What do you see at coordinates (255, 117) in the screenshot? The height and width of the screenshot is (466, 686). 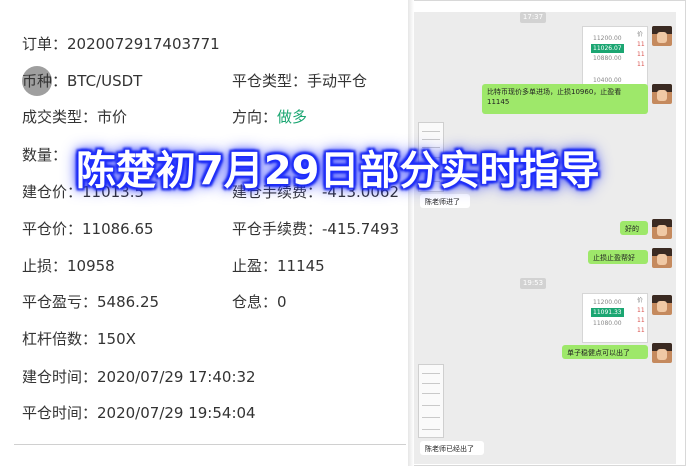 I see `direction-label: 方向：` at bounding box center [255, 117].